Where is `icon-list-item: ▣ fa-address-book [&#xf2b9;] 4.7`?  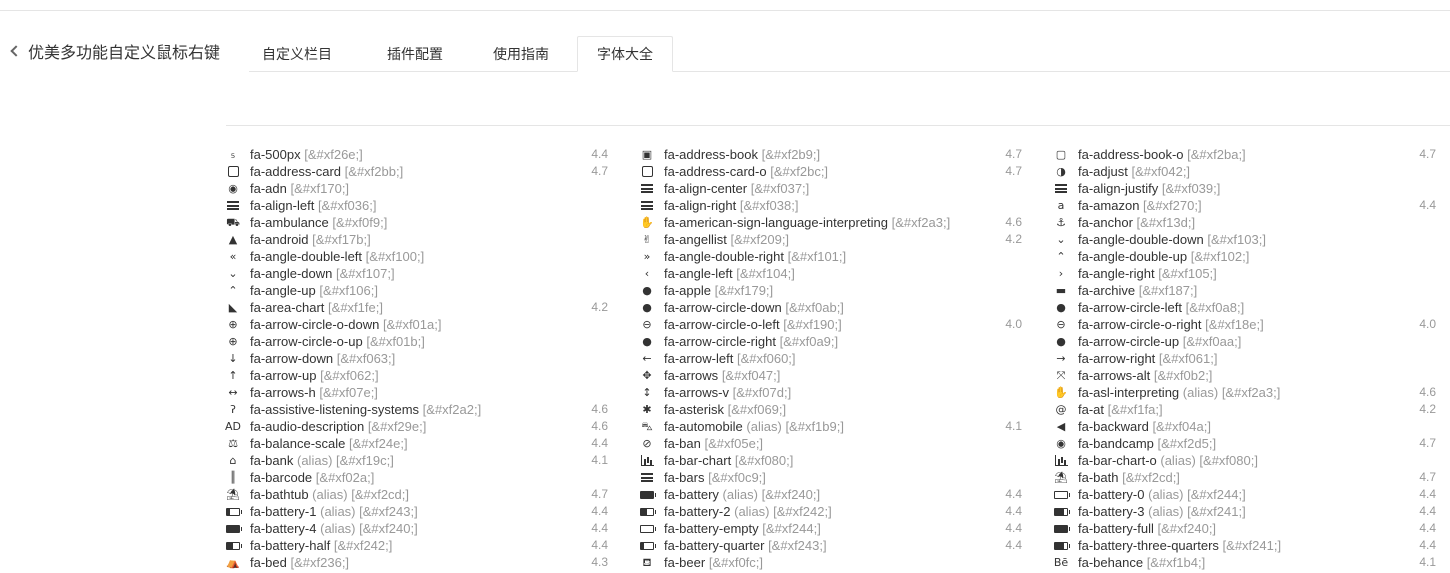
icon-list-item: ▣ fa-address-book [&#xf2b9;] 4.7 is located at coordinates (831, 154).